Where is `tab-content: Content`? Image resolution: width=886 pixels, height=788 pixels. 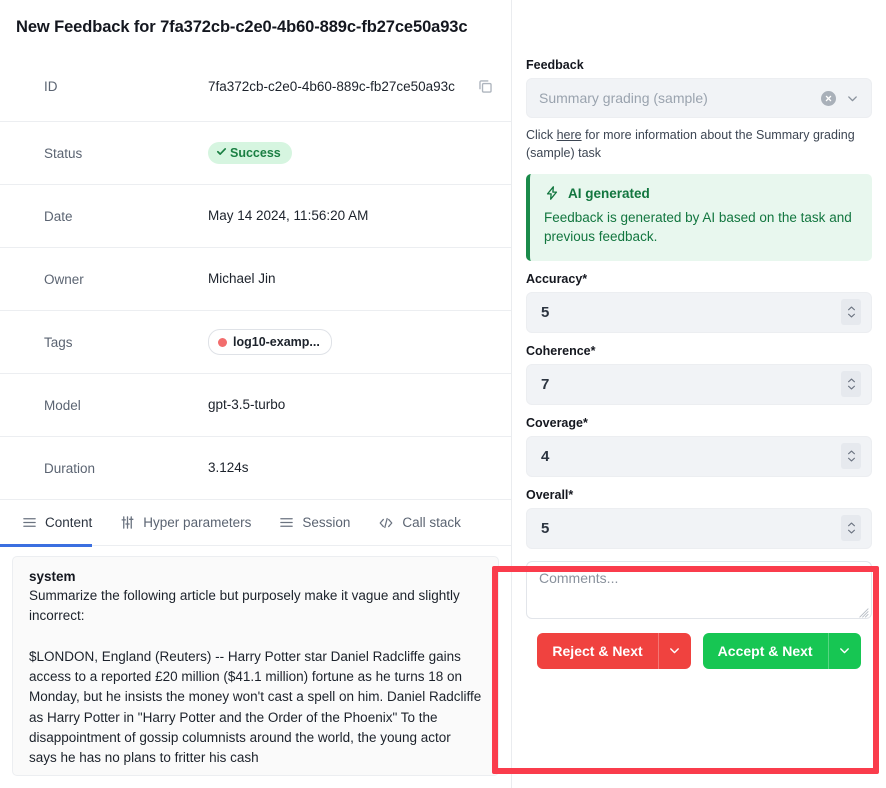
tab-content: Content is located at coordinates (53, 523).